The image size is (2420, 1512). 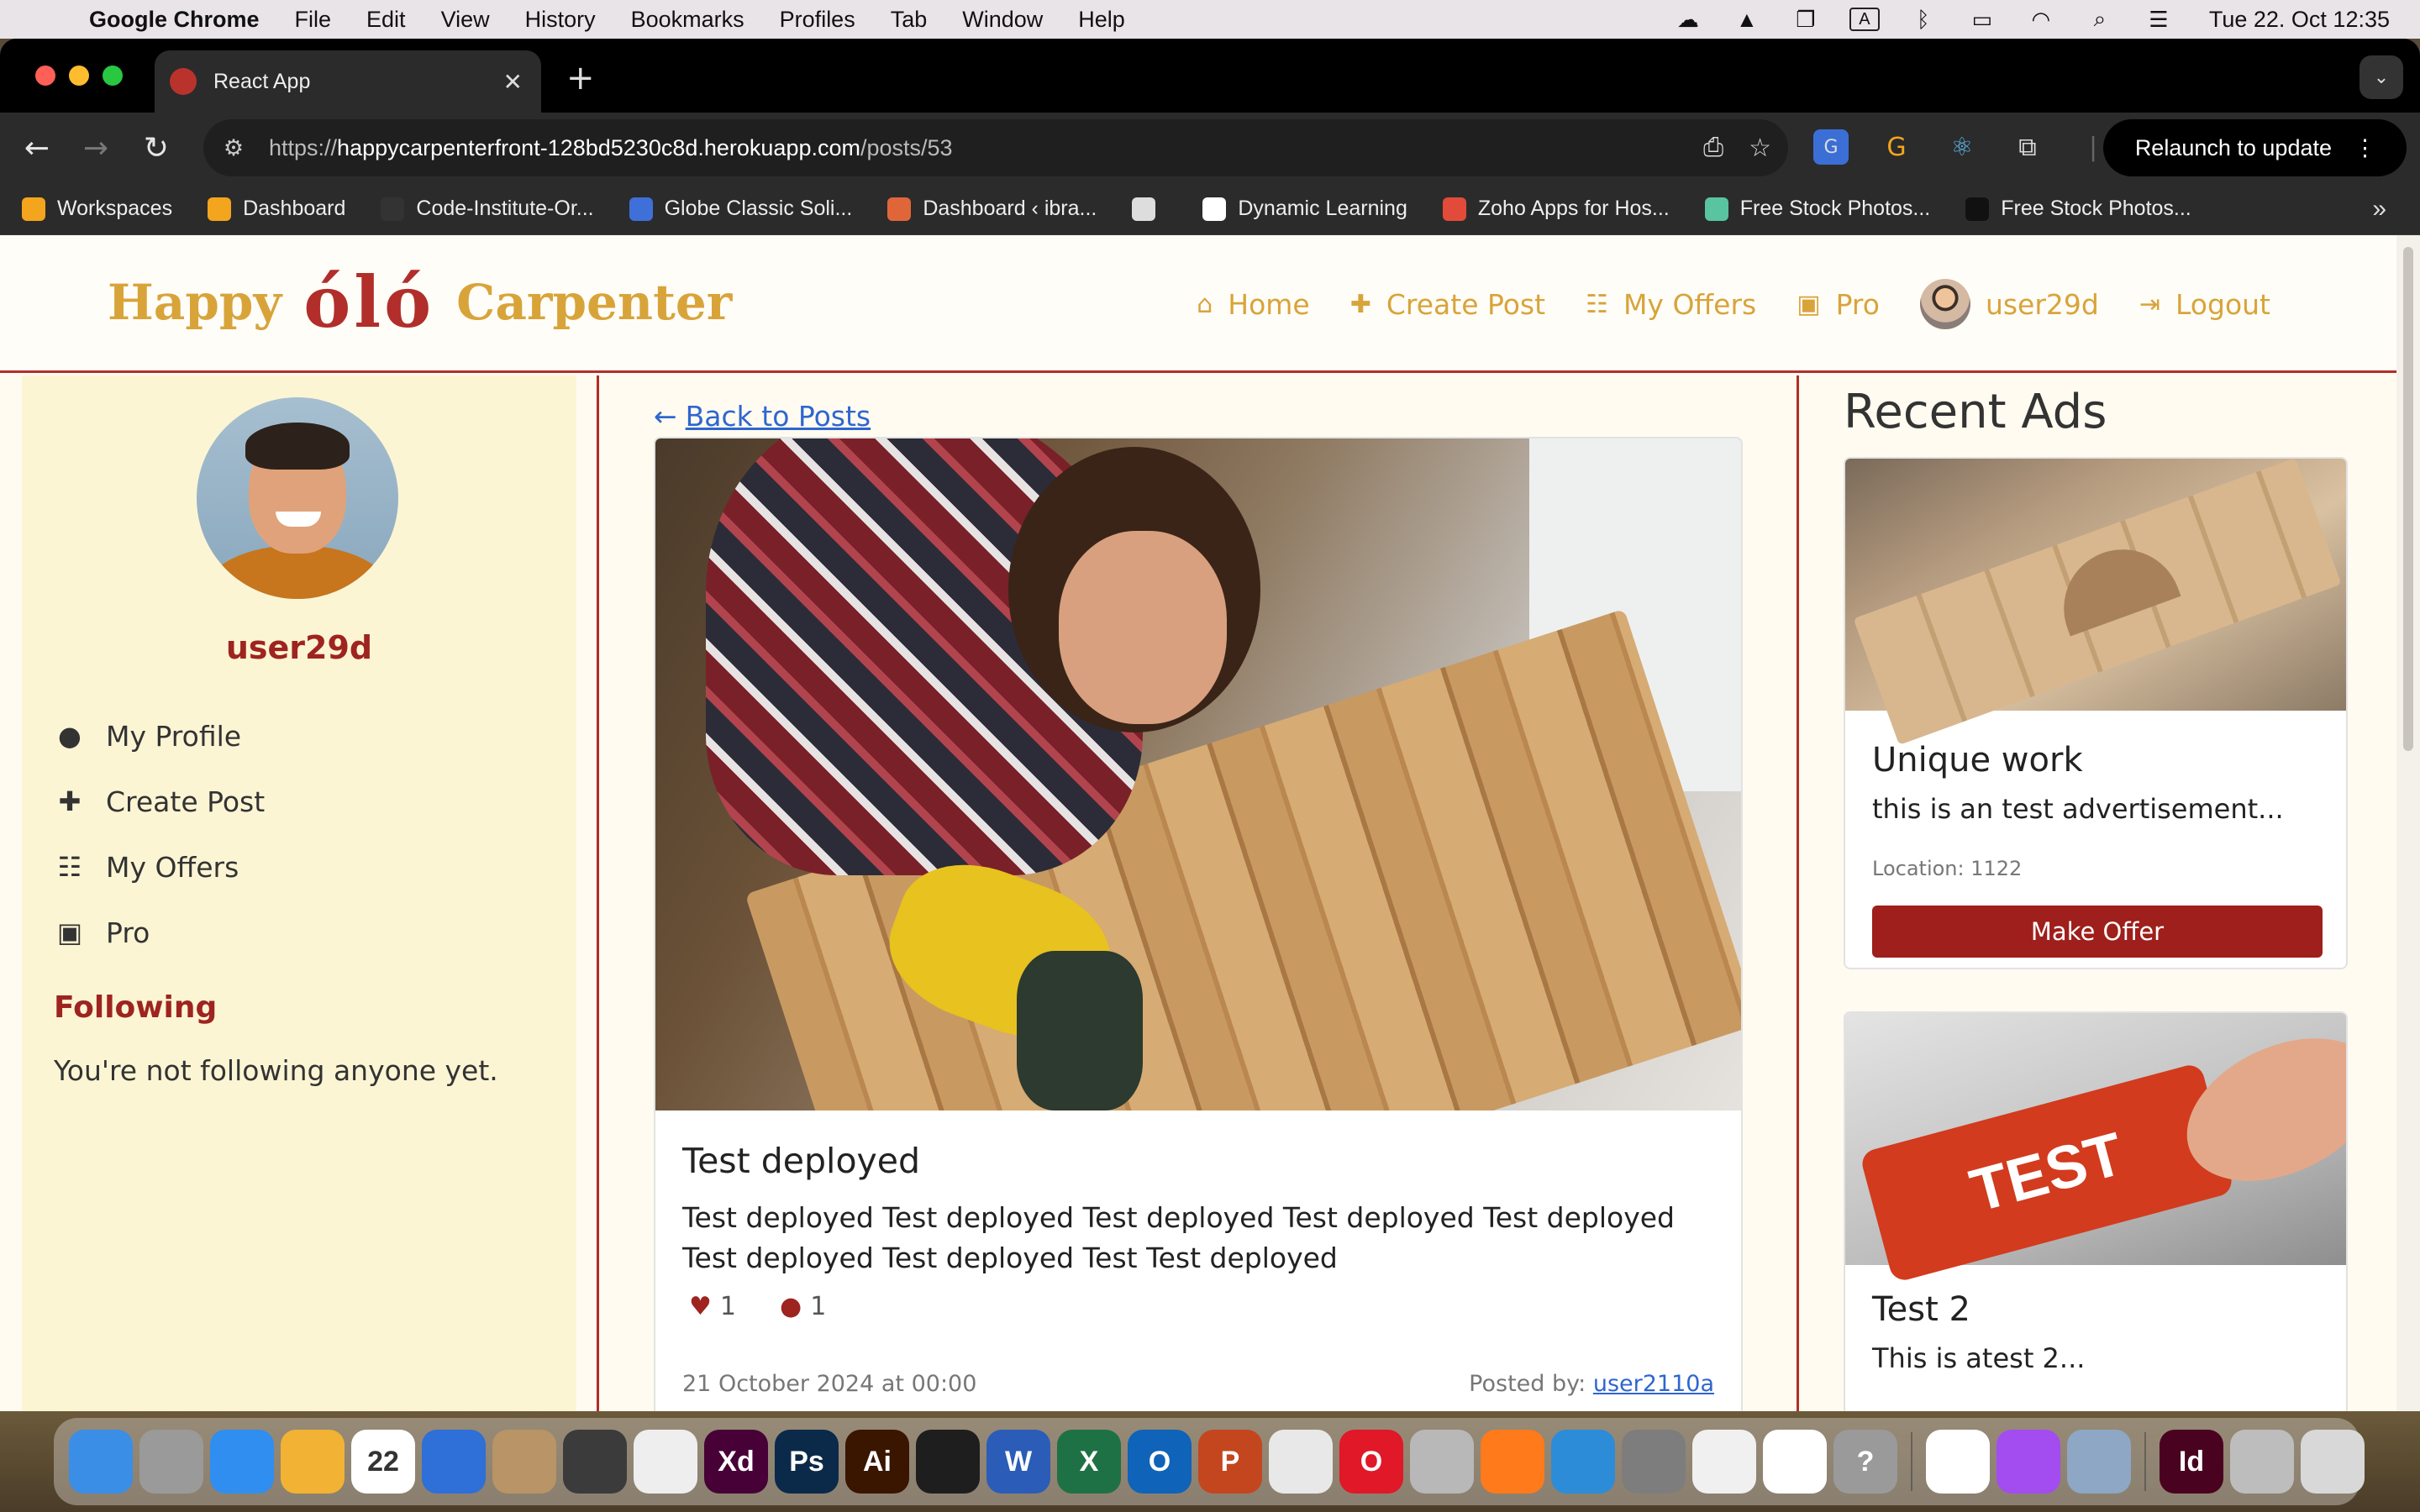 What do you see at coordinates (513, 82) in the screenshot?
I see `close-tab-icon: ✕` at bounding box center [513, 82].